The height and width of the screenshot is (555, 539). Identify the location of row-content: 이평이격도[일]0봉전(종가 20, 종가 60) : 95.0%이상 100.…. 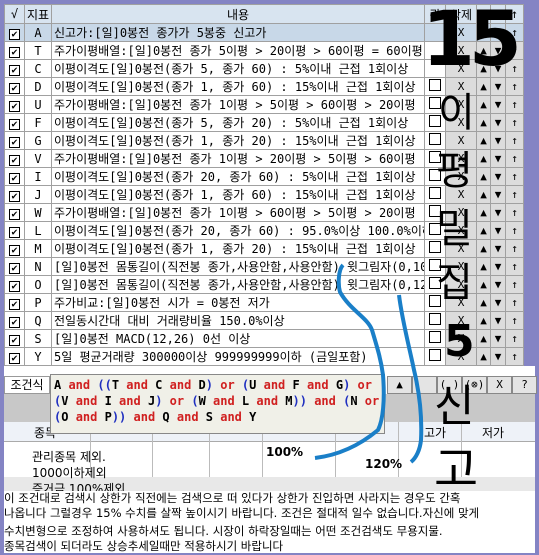
(238, 230).